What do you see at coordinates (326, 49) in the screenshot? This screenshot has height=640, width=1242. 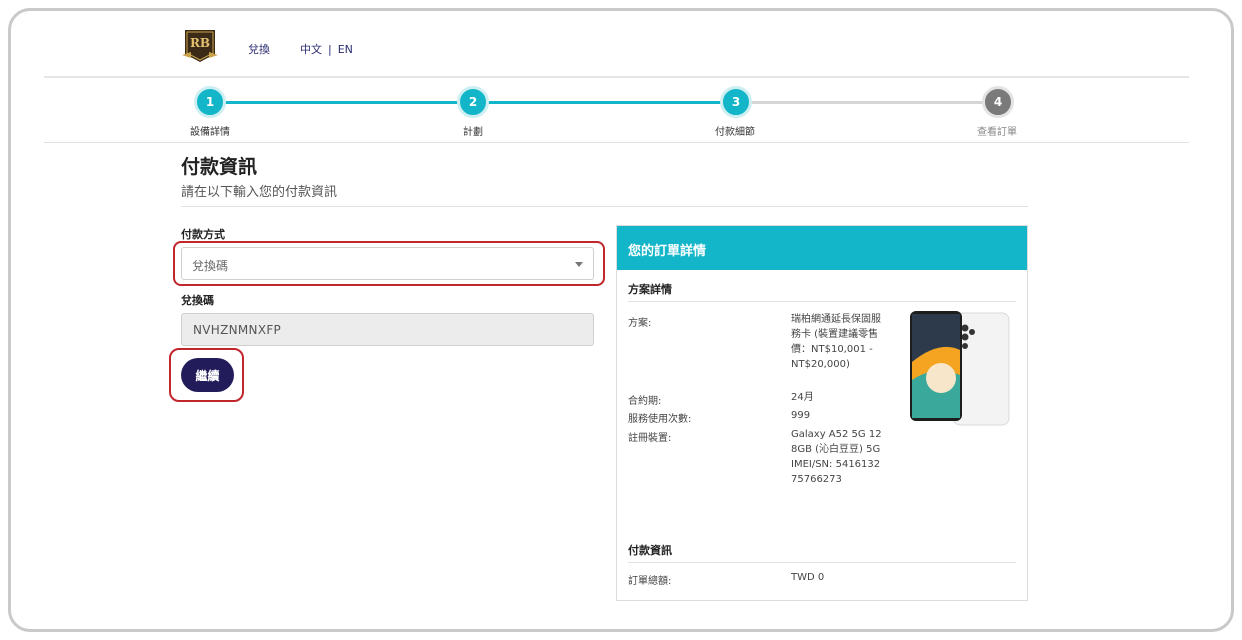 I see `language-switcher: 中文 | EN` at bounding box center [326, 49].